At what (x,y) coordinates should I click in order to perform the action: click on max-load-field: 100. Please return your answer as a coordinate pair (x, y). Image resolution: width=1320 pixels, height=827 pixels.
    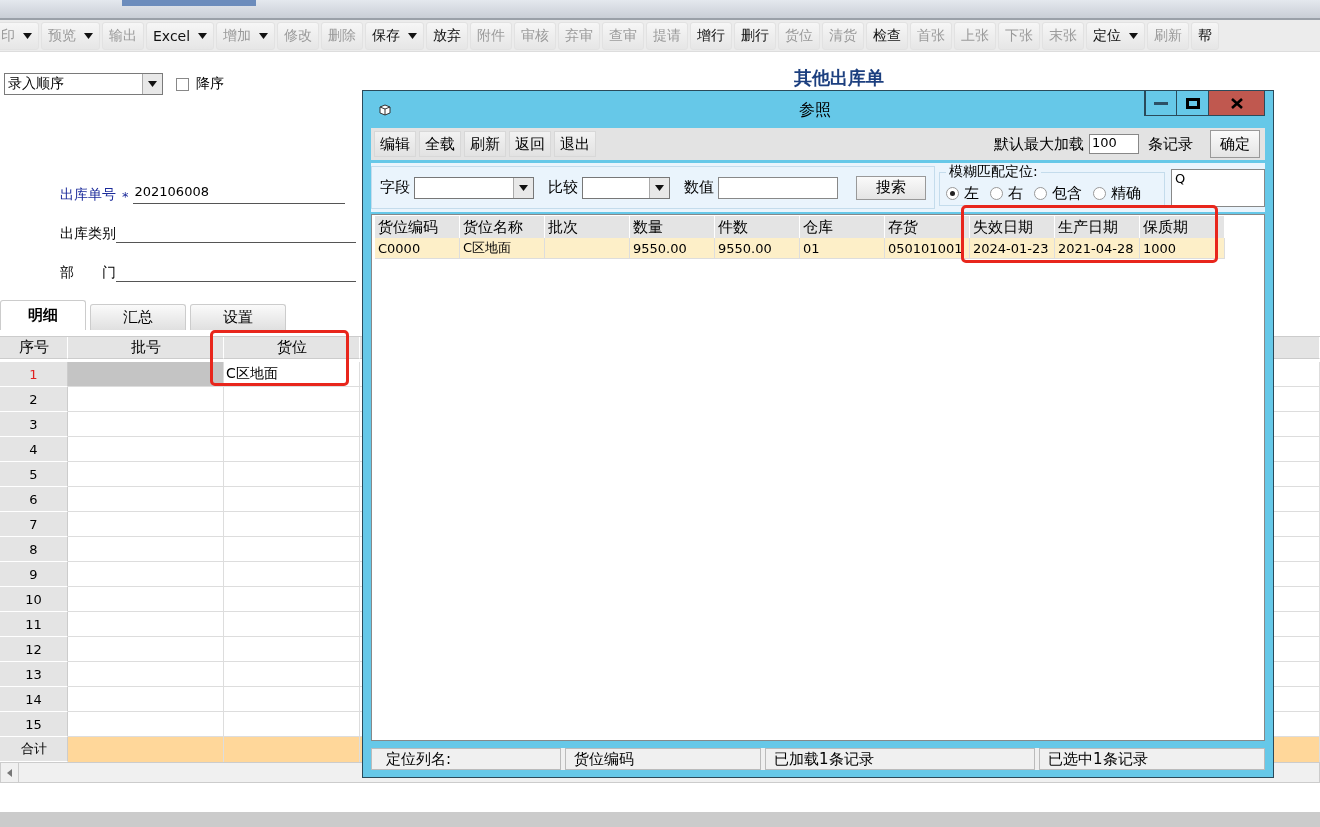
    Looking at the image, I should click on (1114, 144).